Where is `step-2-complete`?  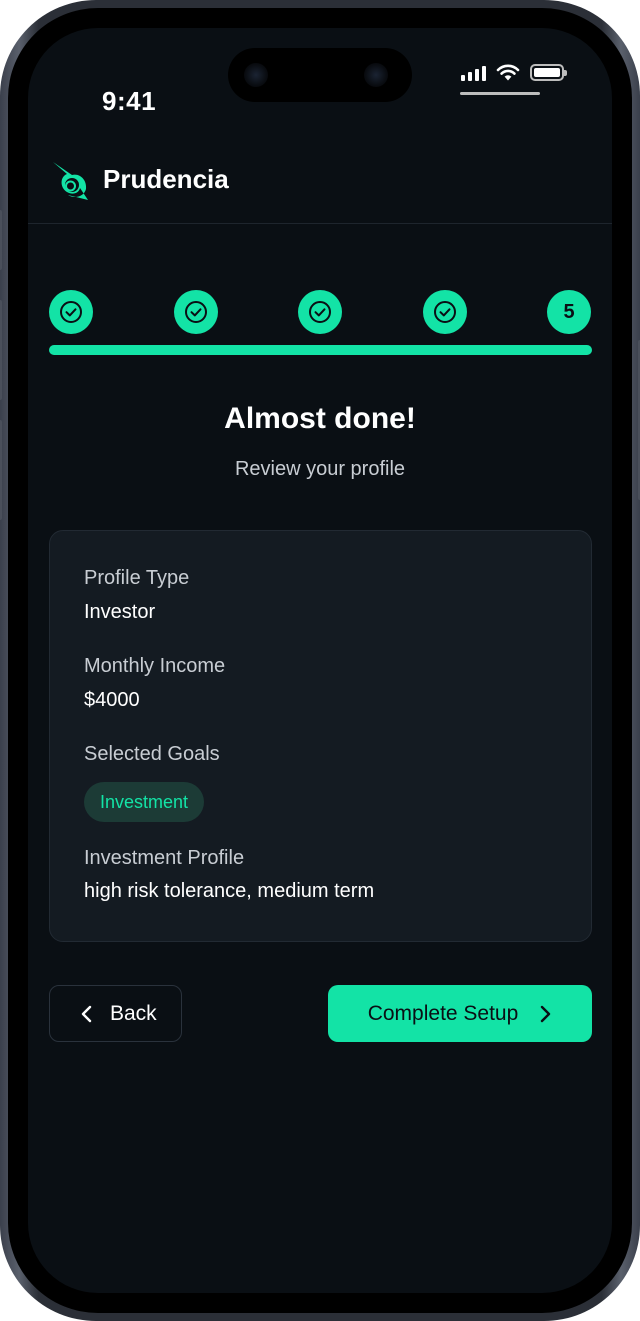
step-2-complete is located at coordinates (196, 312).